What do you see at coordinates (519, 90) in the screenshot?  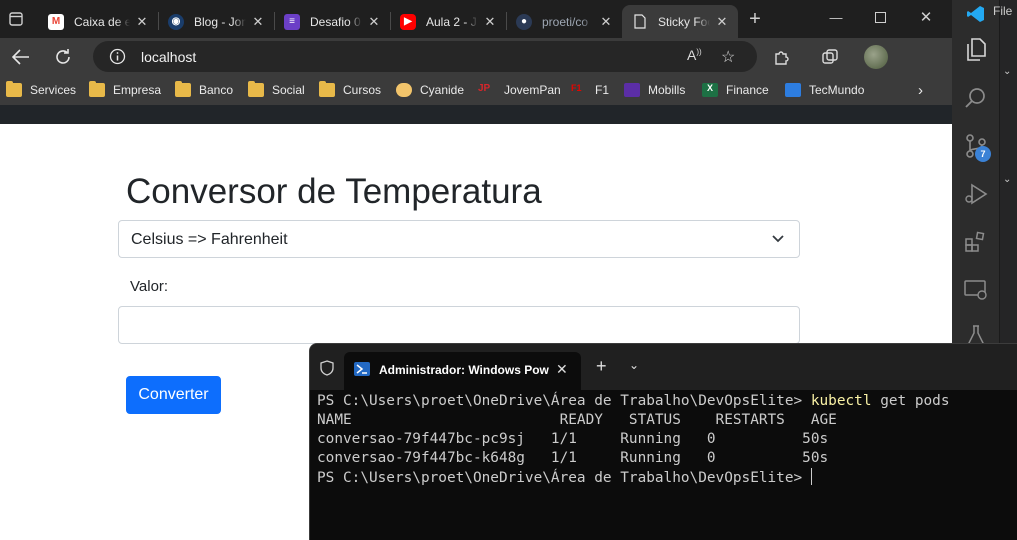 I see `bookmark-jovempan: JP JovemPan` at bounding box center [519, 90].